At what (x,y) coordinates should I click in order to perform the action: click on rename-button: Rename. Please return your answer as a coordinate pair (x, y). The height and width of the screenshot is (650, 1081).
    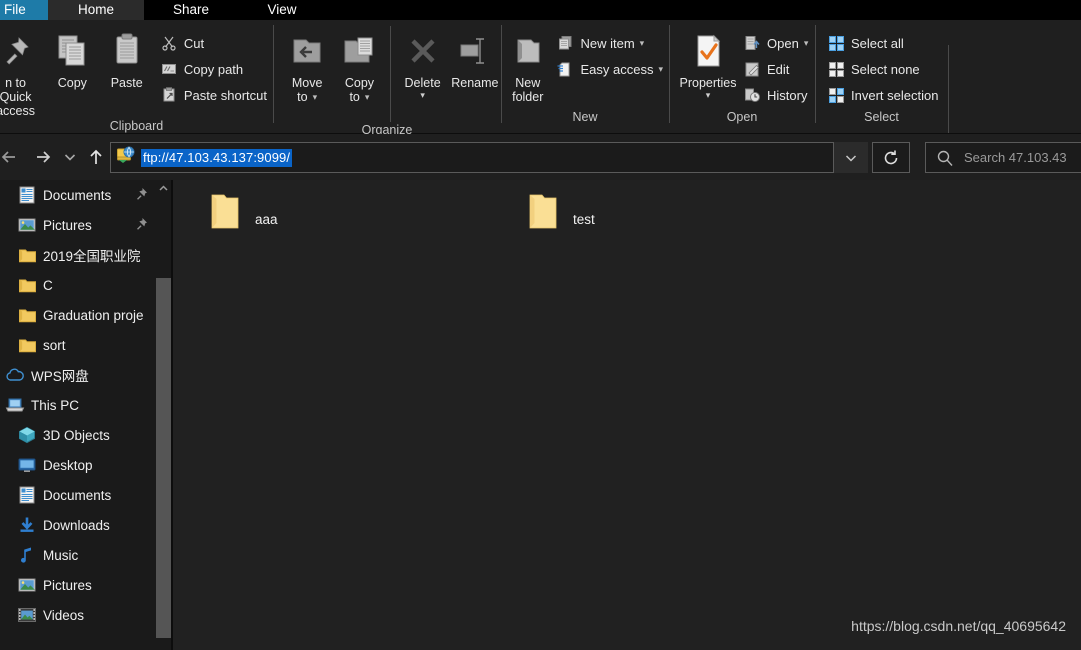
    Looking at the image, I should click on (475, 58).